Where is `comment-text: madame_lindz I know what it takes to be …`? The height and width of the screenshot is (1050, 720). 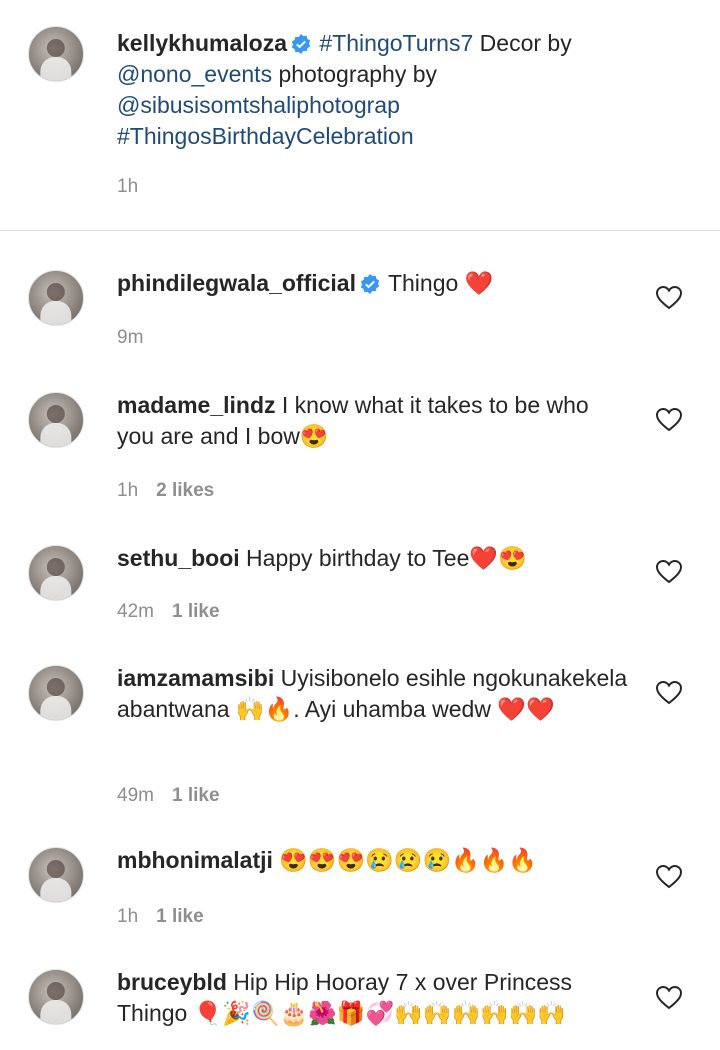 comment-text: madame_lindz I know what it takes to be … is located at coordinates (374, 421).